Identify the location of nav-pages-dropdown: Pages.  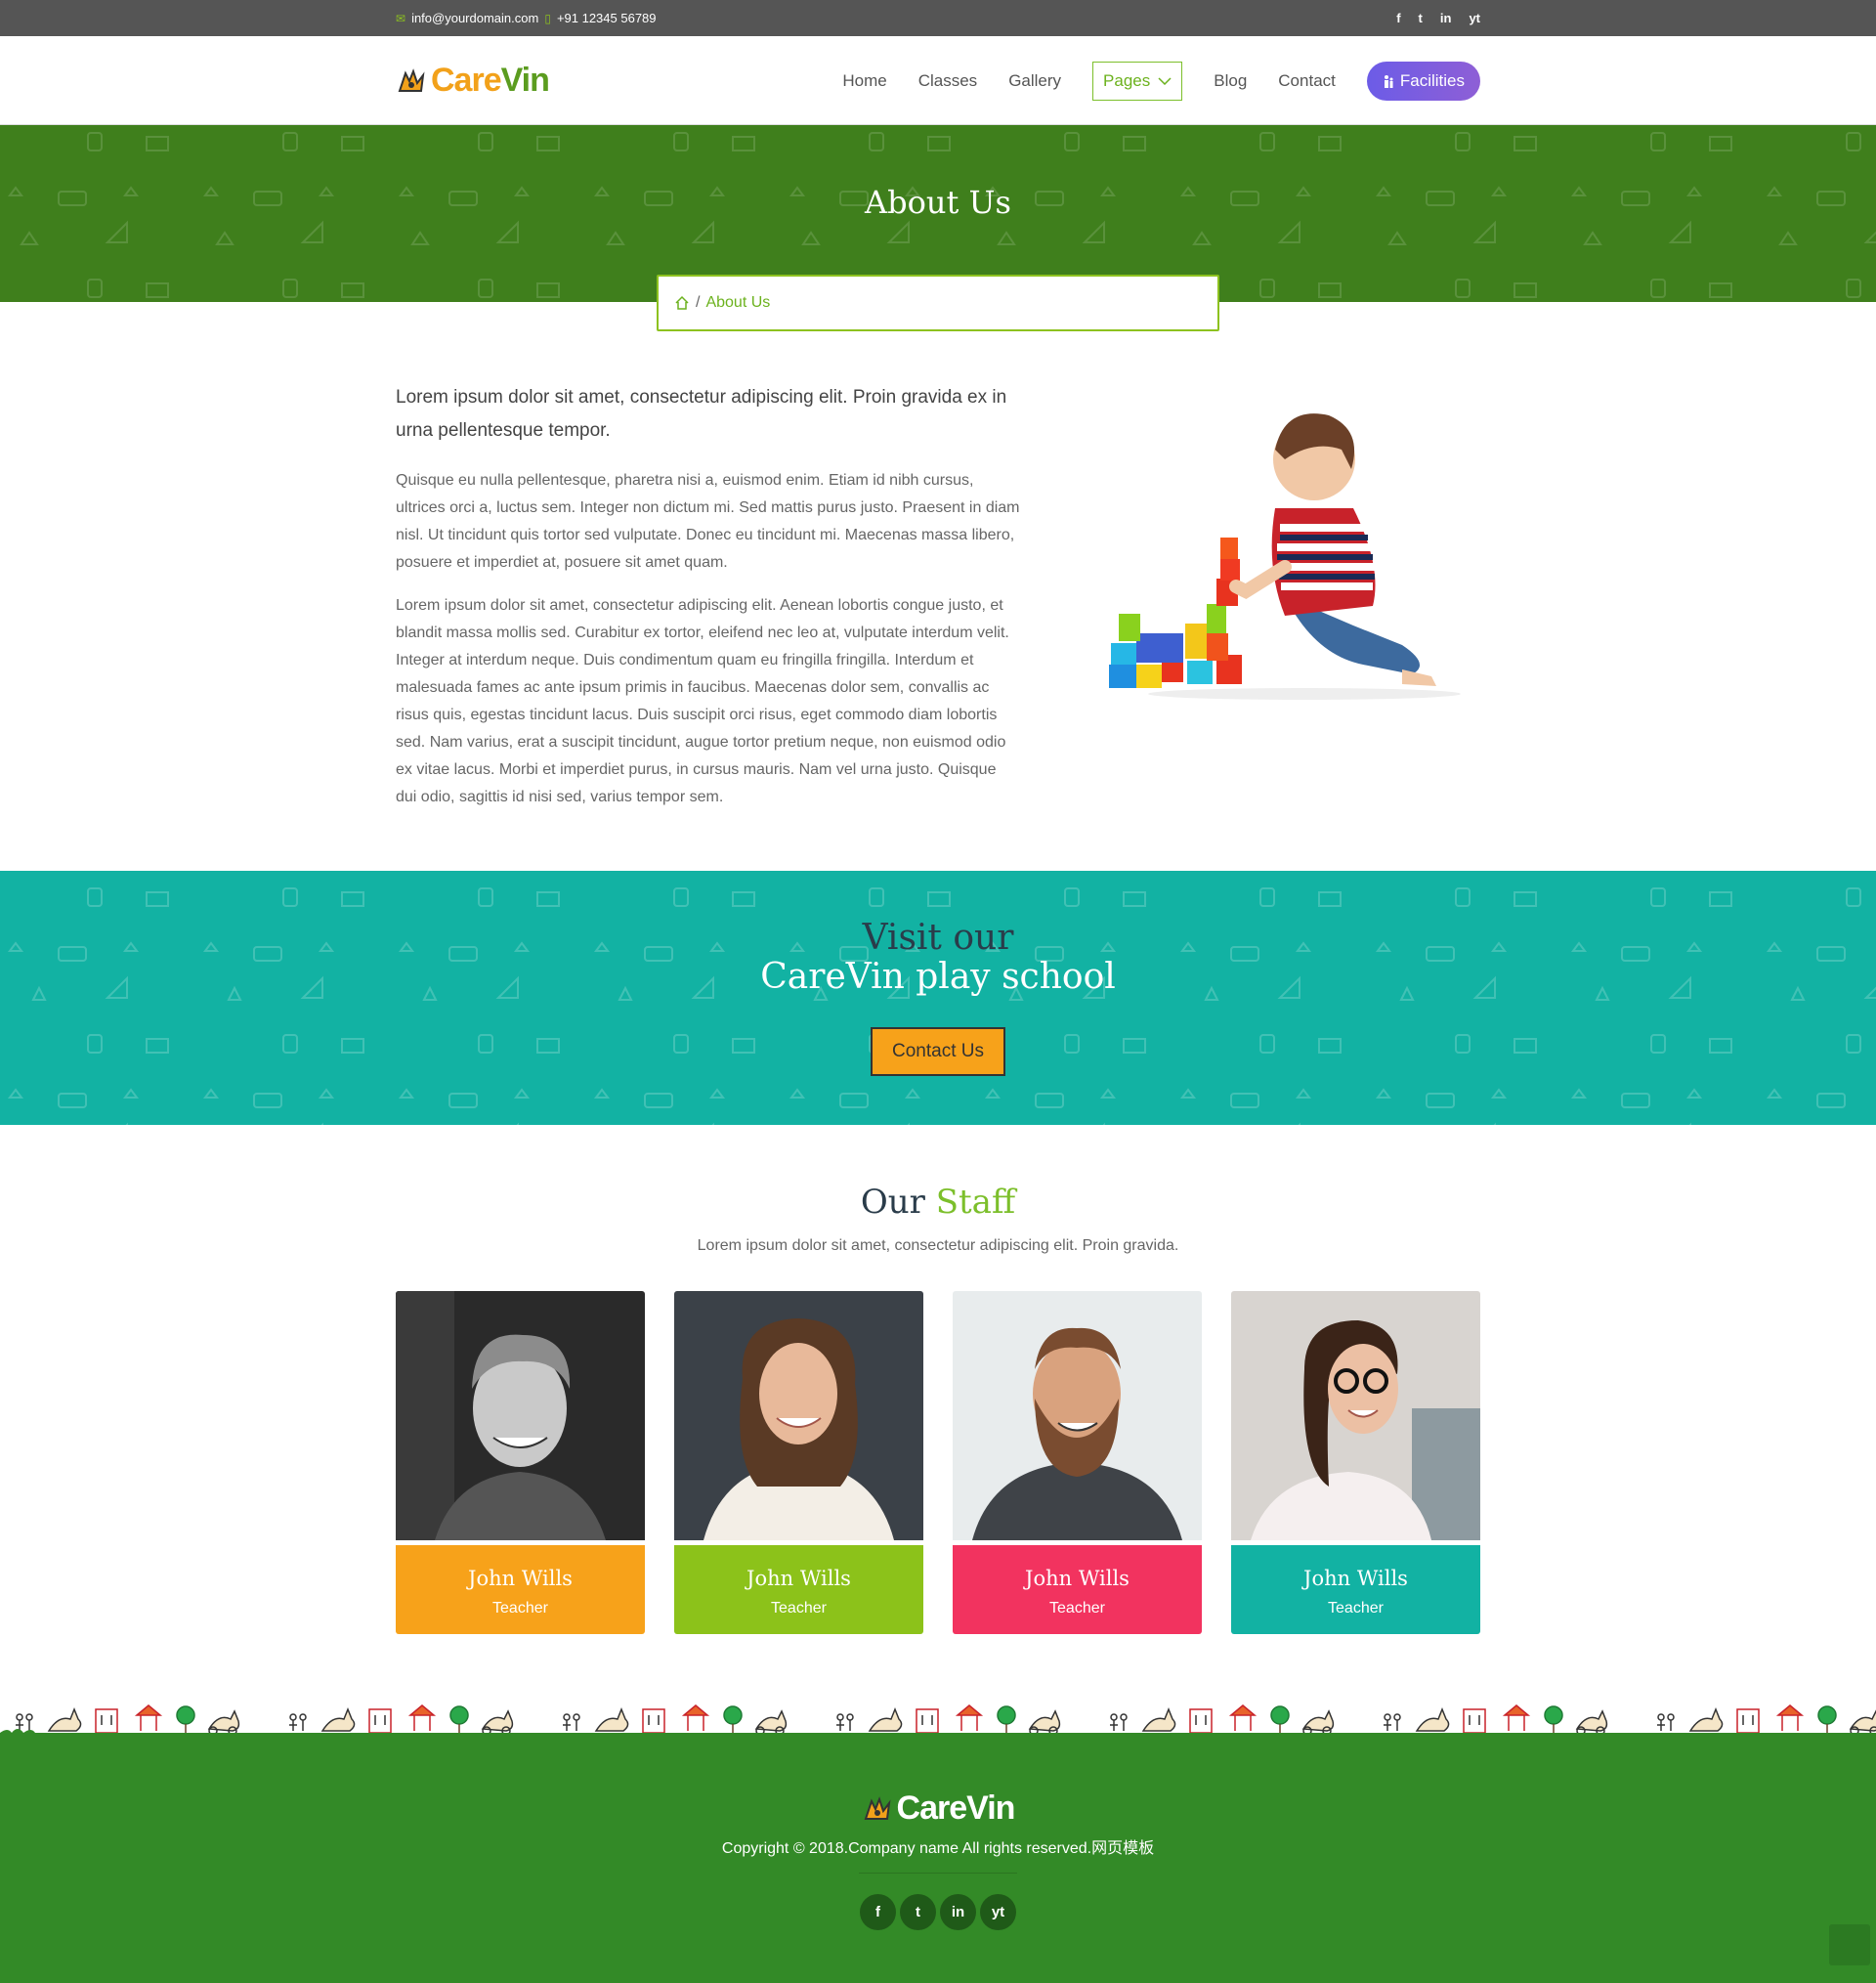
(1137, 81).